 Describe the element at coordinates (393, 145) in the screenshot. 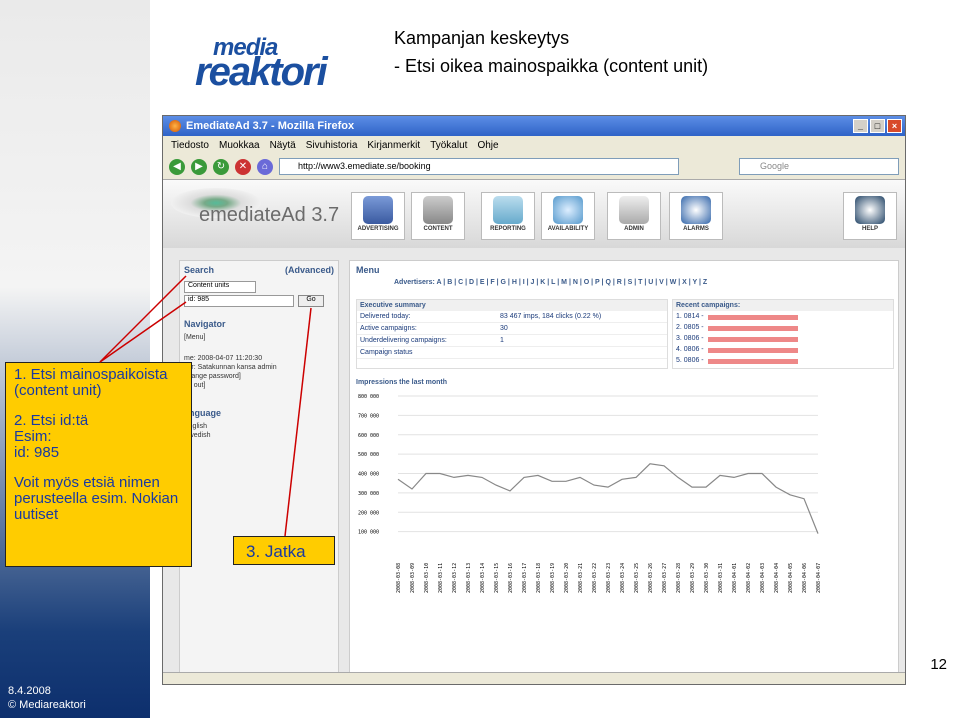

I see `menu-kirjanmerkit: Kirjanmerkit` at that location.